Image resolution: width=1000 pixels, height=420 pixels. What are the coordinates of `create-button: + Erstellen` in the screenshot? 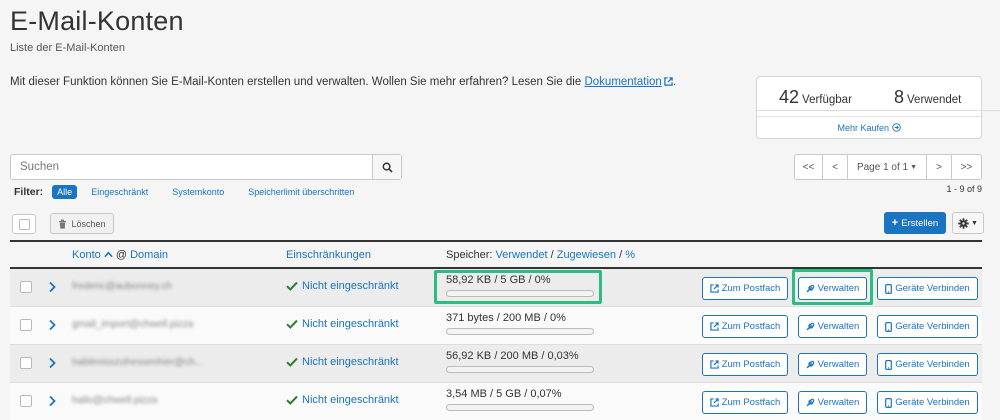 It's located at (915, 223).